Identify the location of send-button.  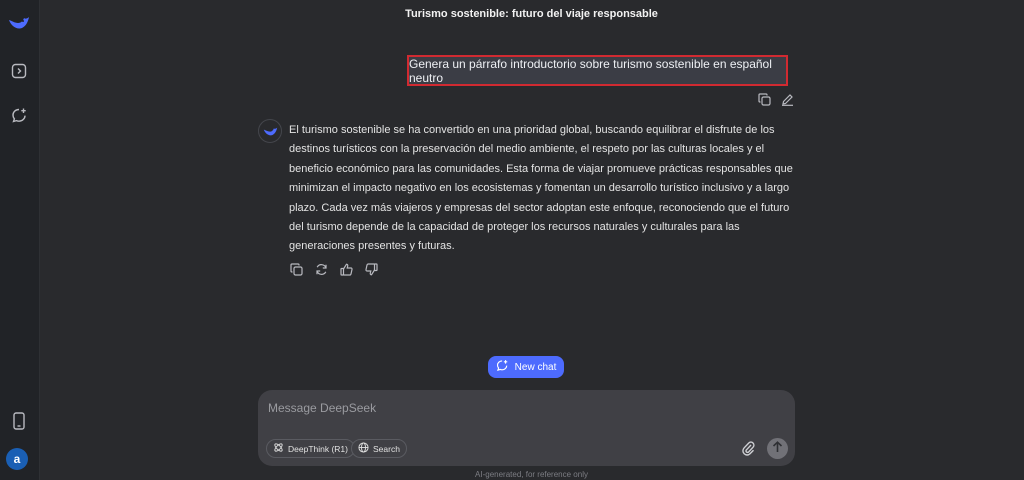
(777, 448).